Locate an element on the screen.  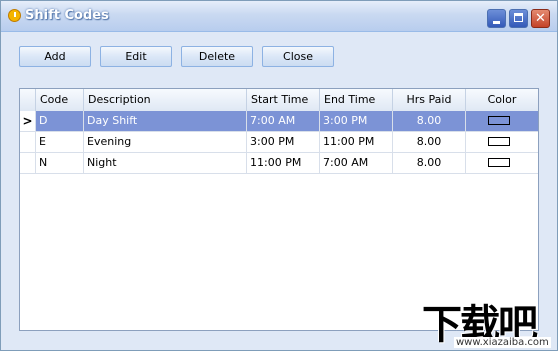
cell-description: Evening is located at coordinates (165, 142).